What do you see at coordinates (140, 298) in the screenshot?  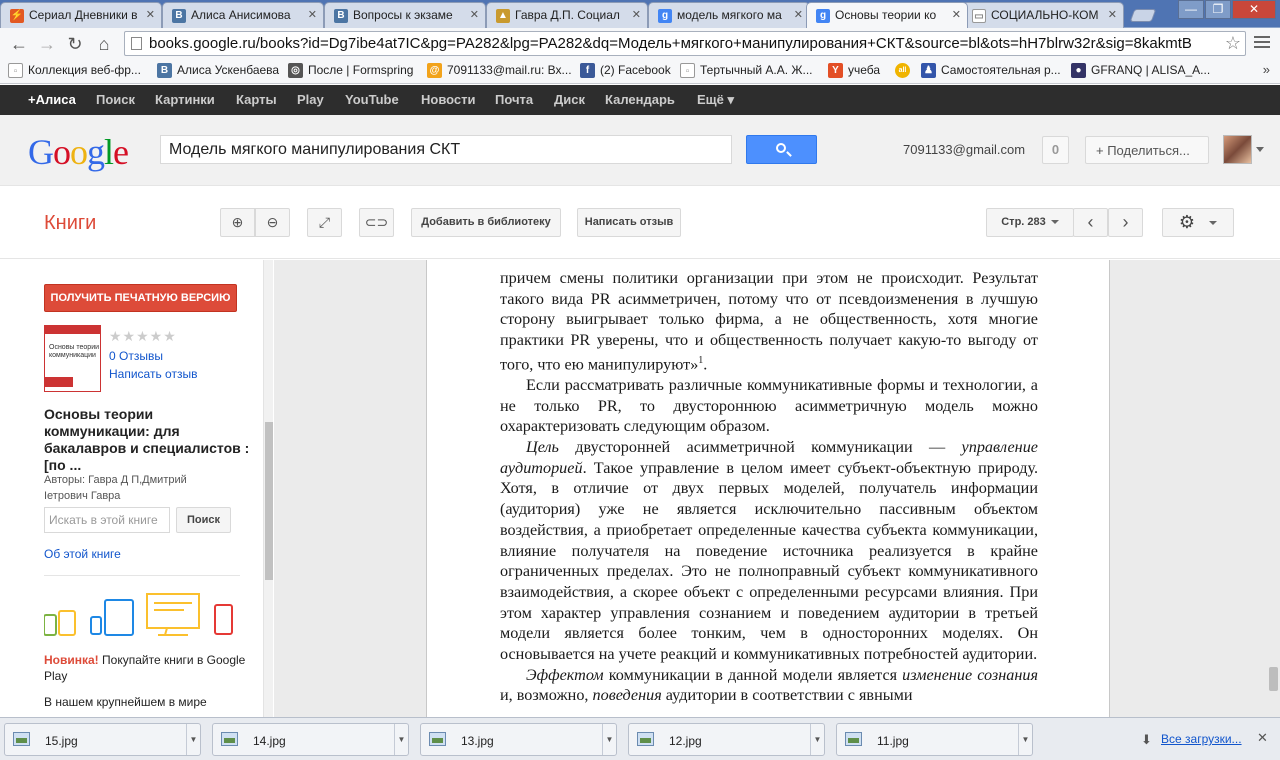 I see `get-print-version-button: ПОЛУЧИТЬ ПЕЧАТНУЮ ВЕРСИЮ` at bounding box center [140, 298].